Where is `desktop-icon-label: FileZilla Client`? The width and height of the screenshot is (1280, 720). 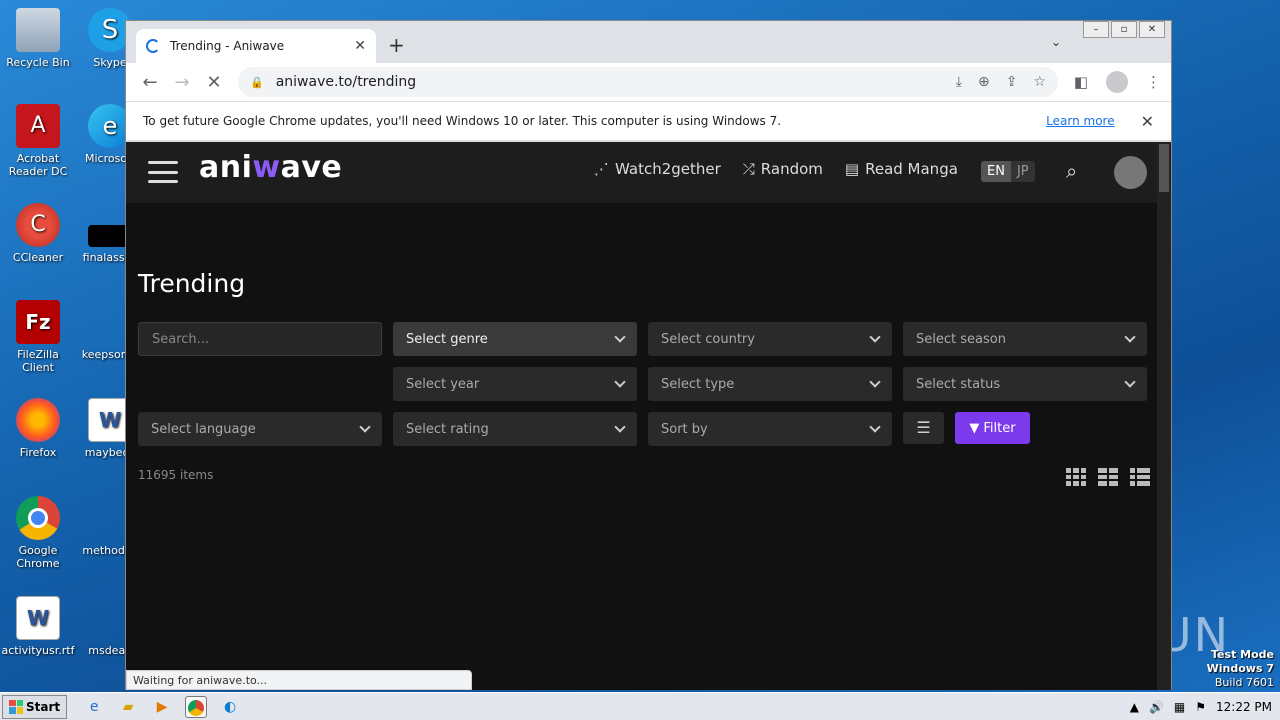 desktop-icon-label: FileZilla Client is located at coordinates (38, 361).